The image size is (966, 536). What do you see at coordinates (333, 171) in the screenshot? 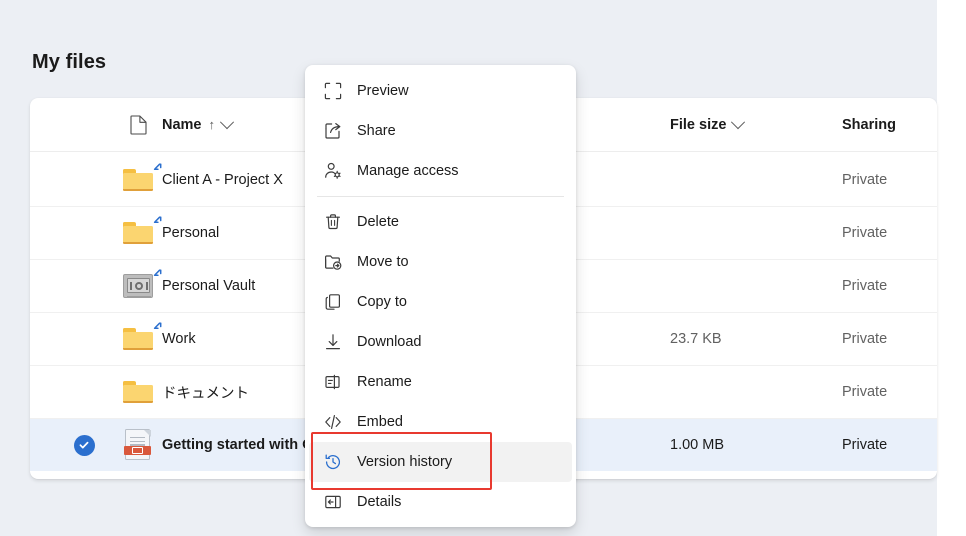
I see `manage-access-icon` at bounding box center [333, 171].